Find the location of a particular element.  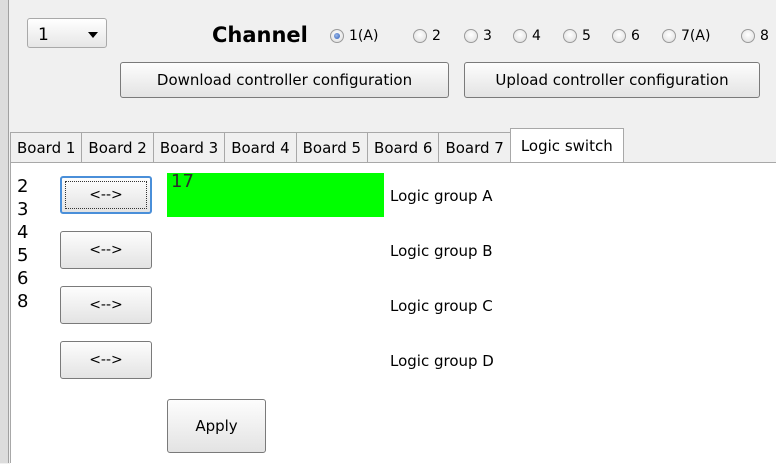

tab-board-7: Board 7 is located at coordinates (474, 147).